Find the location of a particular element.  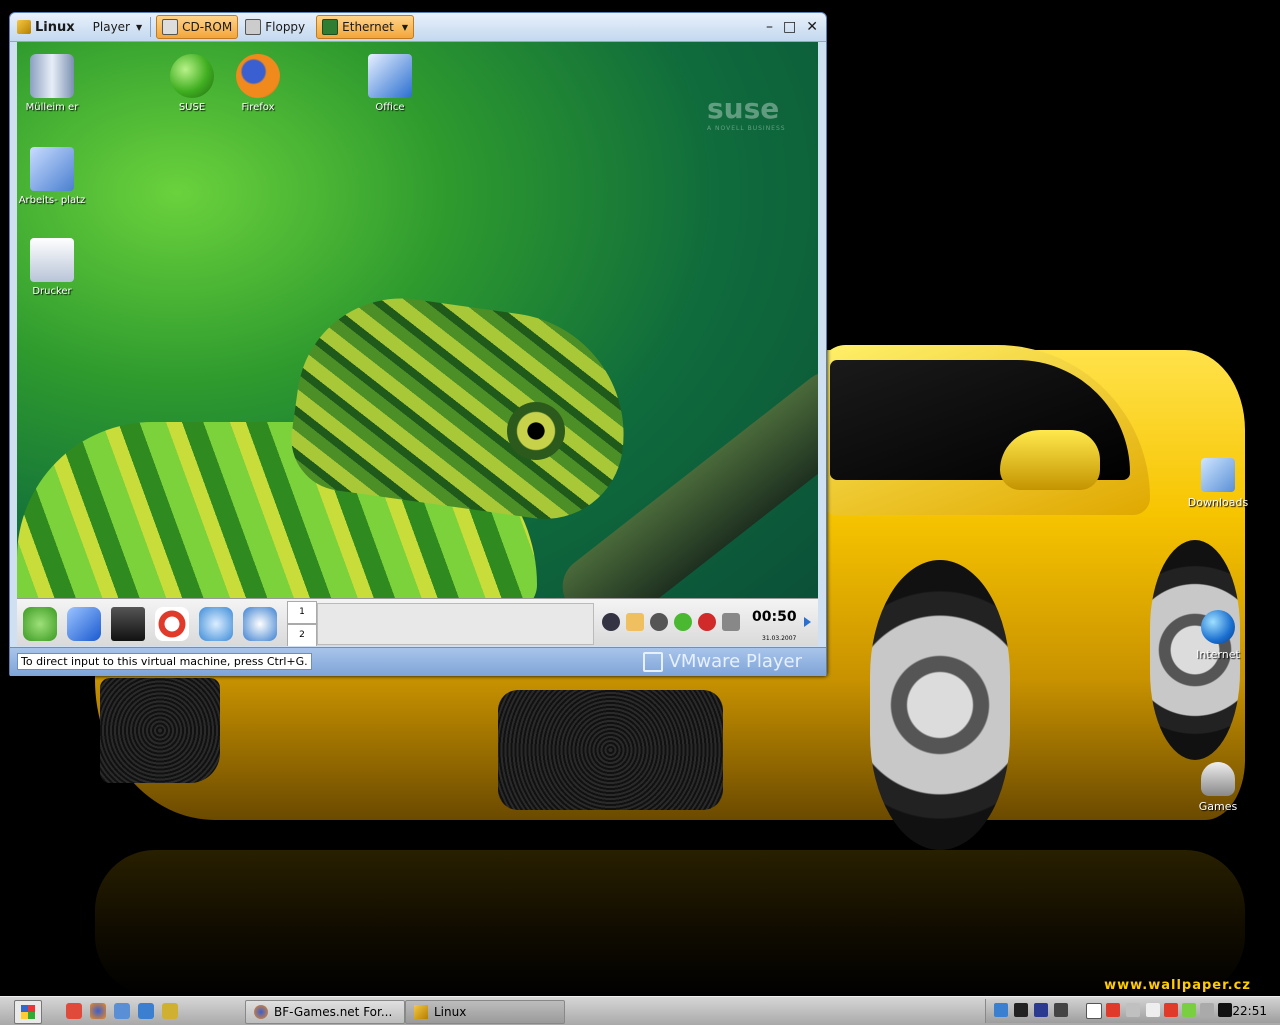

quicklaunch-messenger-icon is located at coordinates (146, 1011).